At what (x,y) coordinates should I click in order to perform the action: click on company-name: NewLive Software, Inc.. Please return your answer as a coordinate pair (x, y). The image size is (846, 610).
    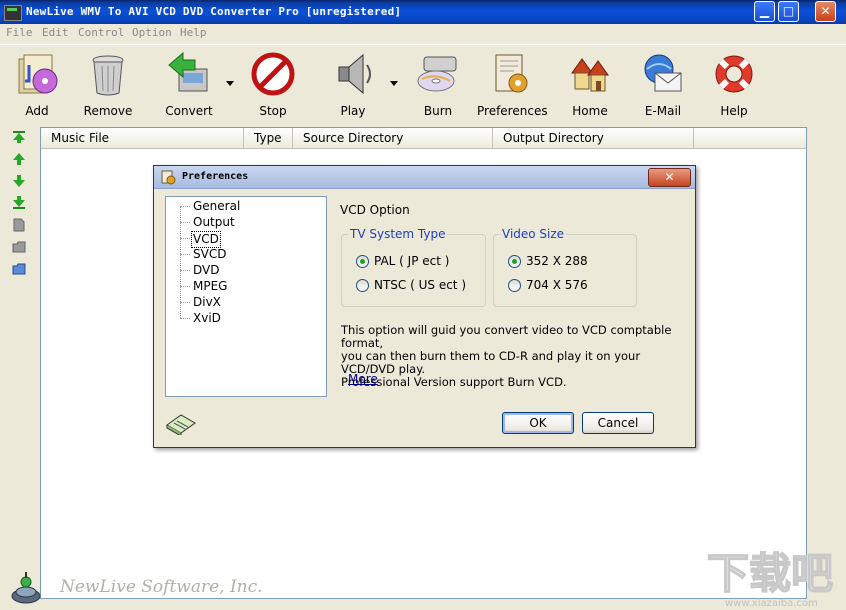
    Looking at the image, I should click on (161, 587).